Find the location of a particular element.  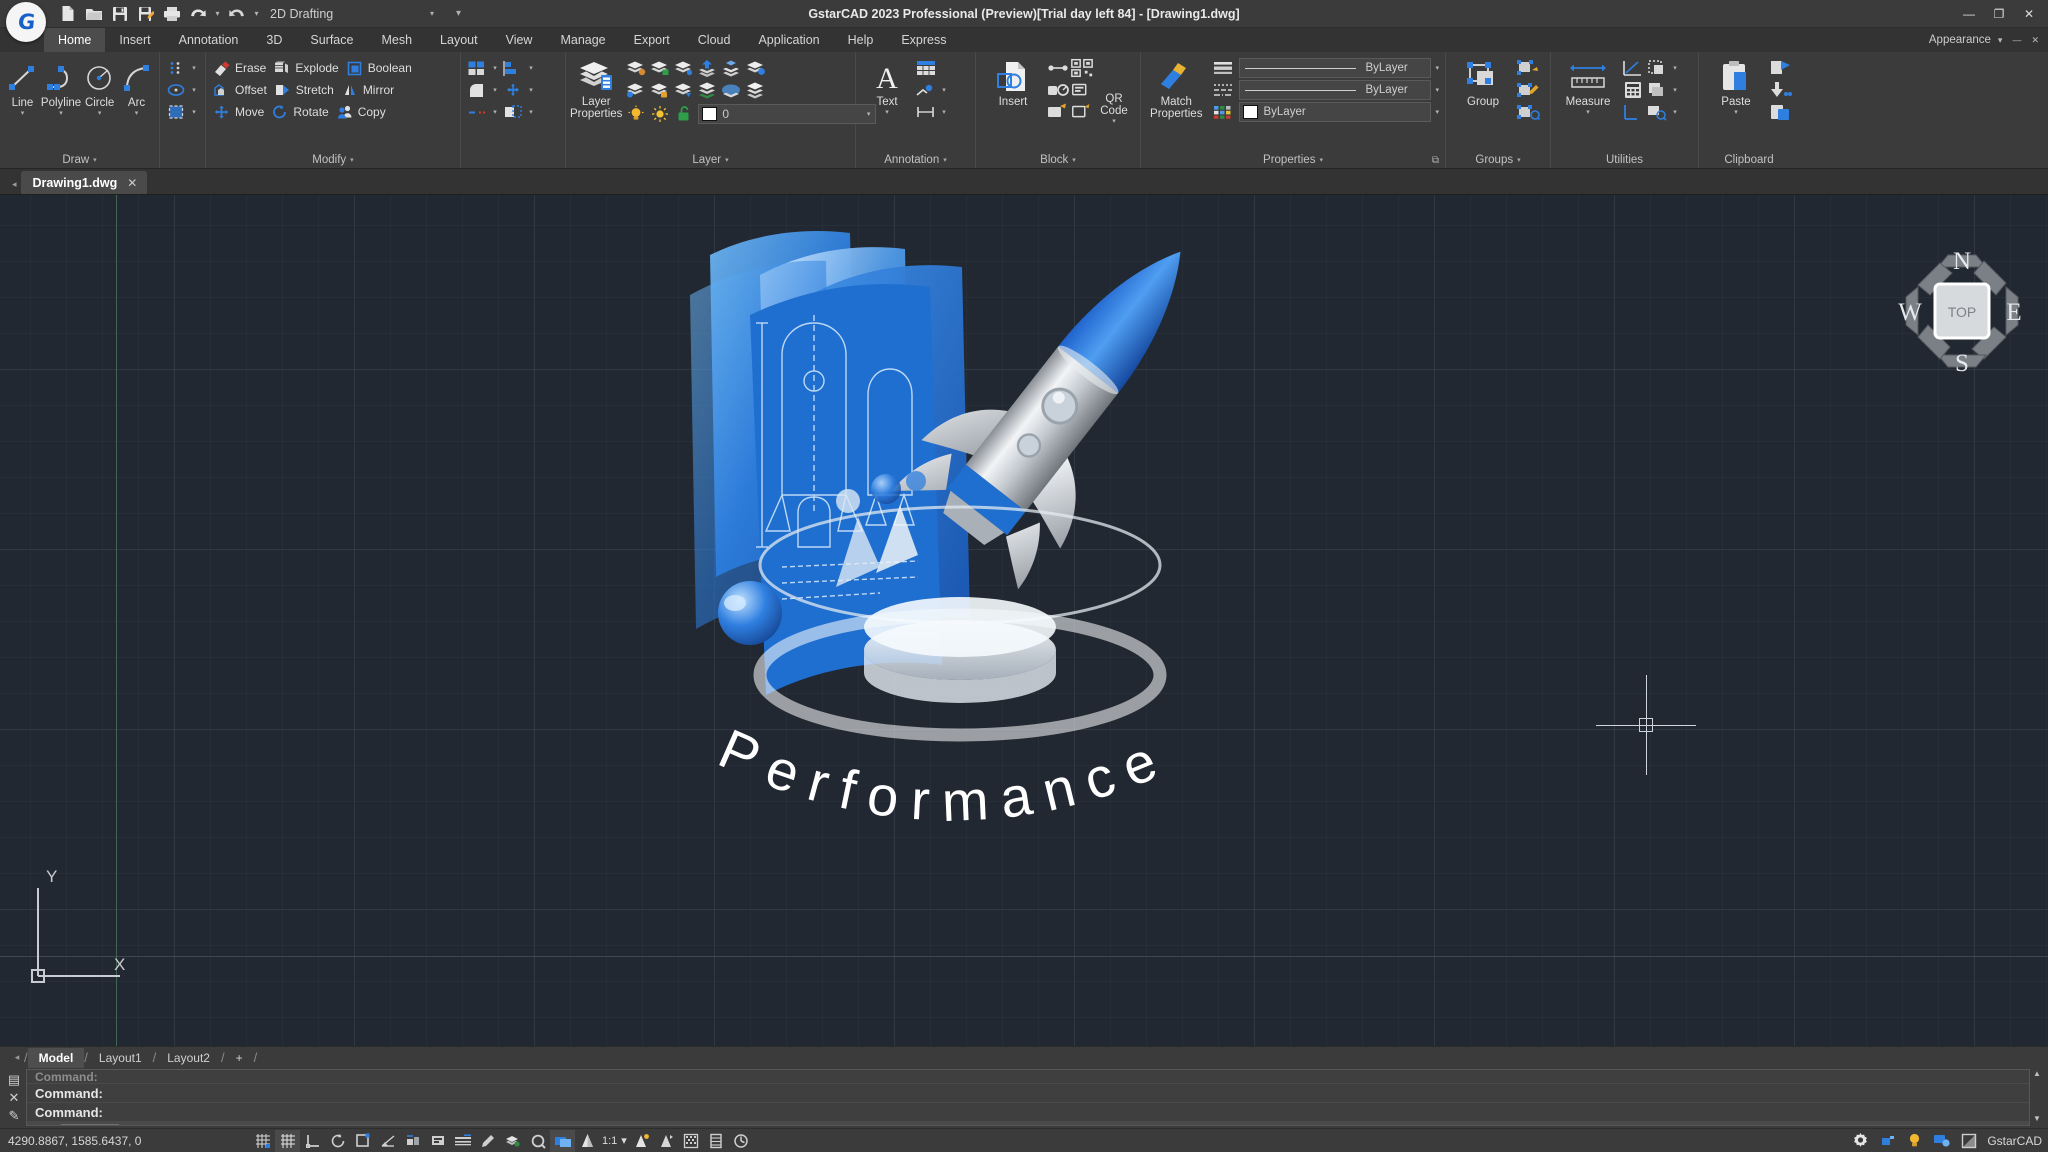

annotation-dimension-flyout: ▾ is located at coordinates (932, 112).